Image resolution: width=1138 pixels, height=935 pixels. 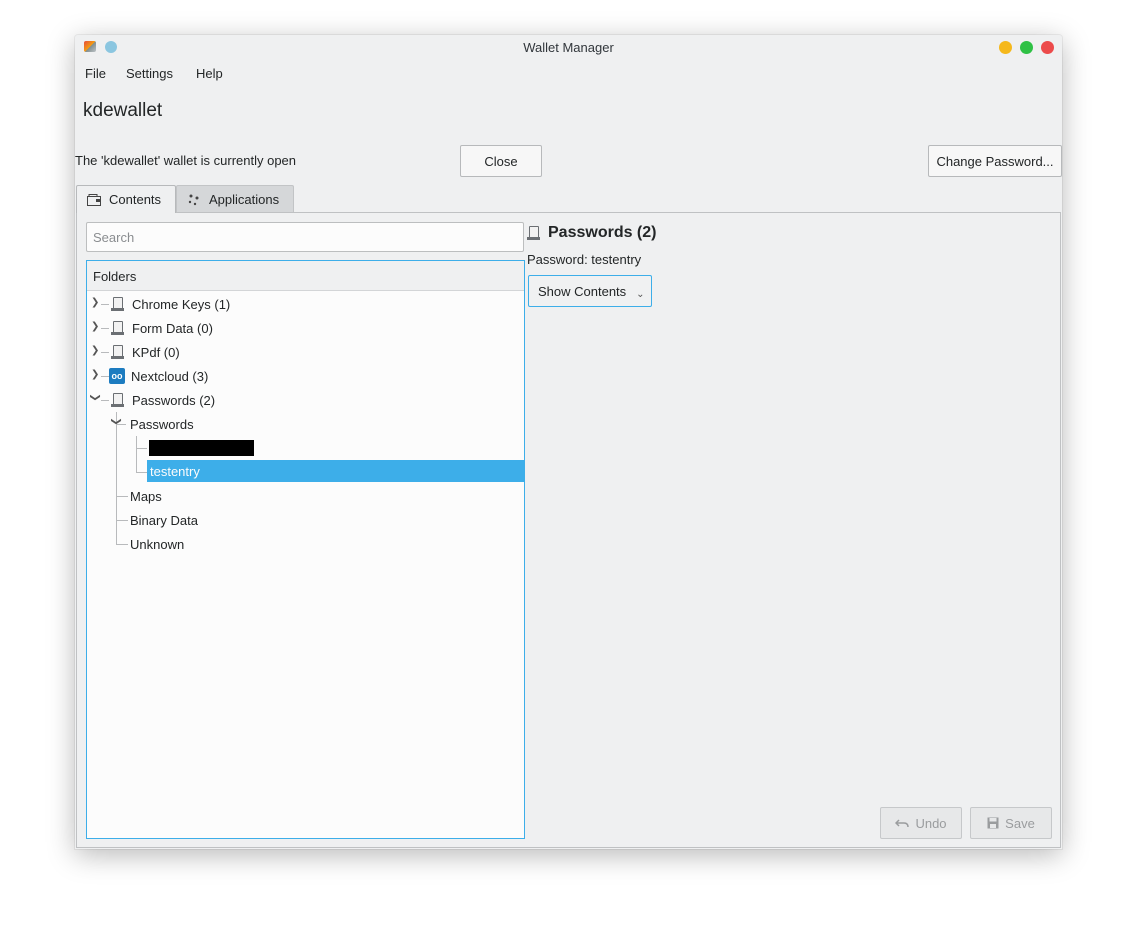 I want to click on menu-help: Help, so click(x=209, y=73).